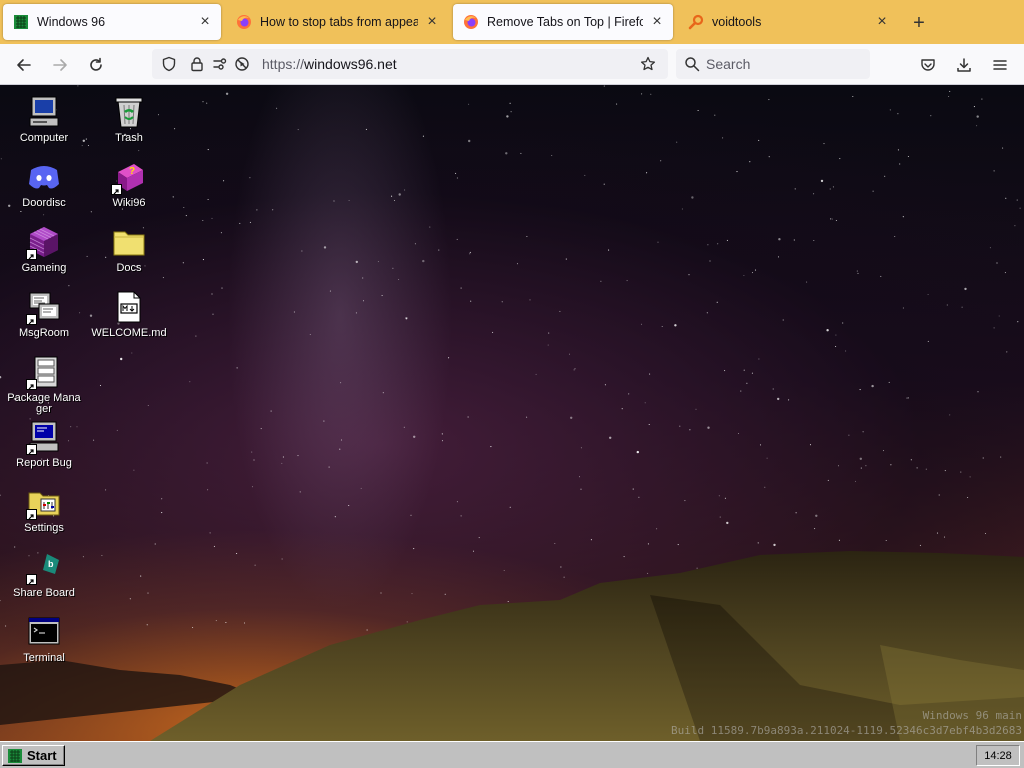 The image size is (1024, 768). I want to click on desktop-icon-computer: Computer, so click(44, 119).